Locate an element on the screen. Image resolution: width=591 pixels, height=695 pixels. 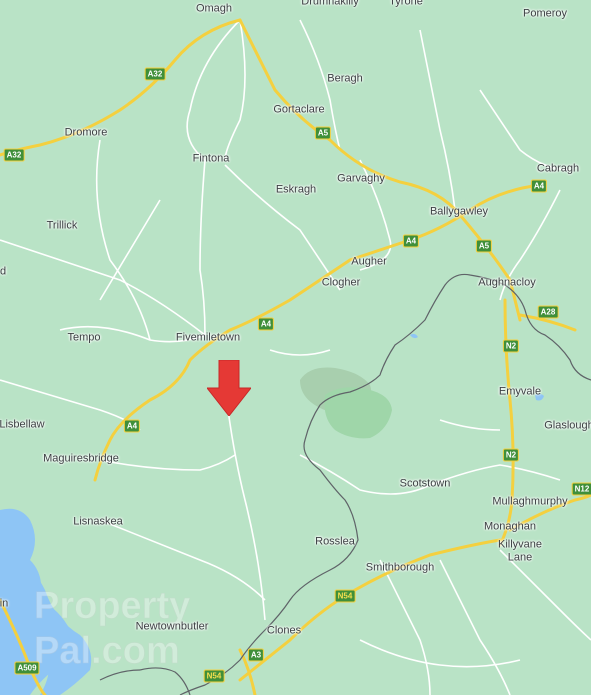
place-tempo: Tempo is located at coordinates (83, 338).